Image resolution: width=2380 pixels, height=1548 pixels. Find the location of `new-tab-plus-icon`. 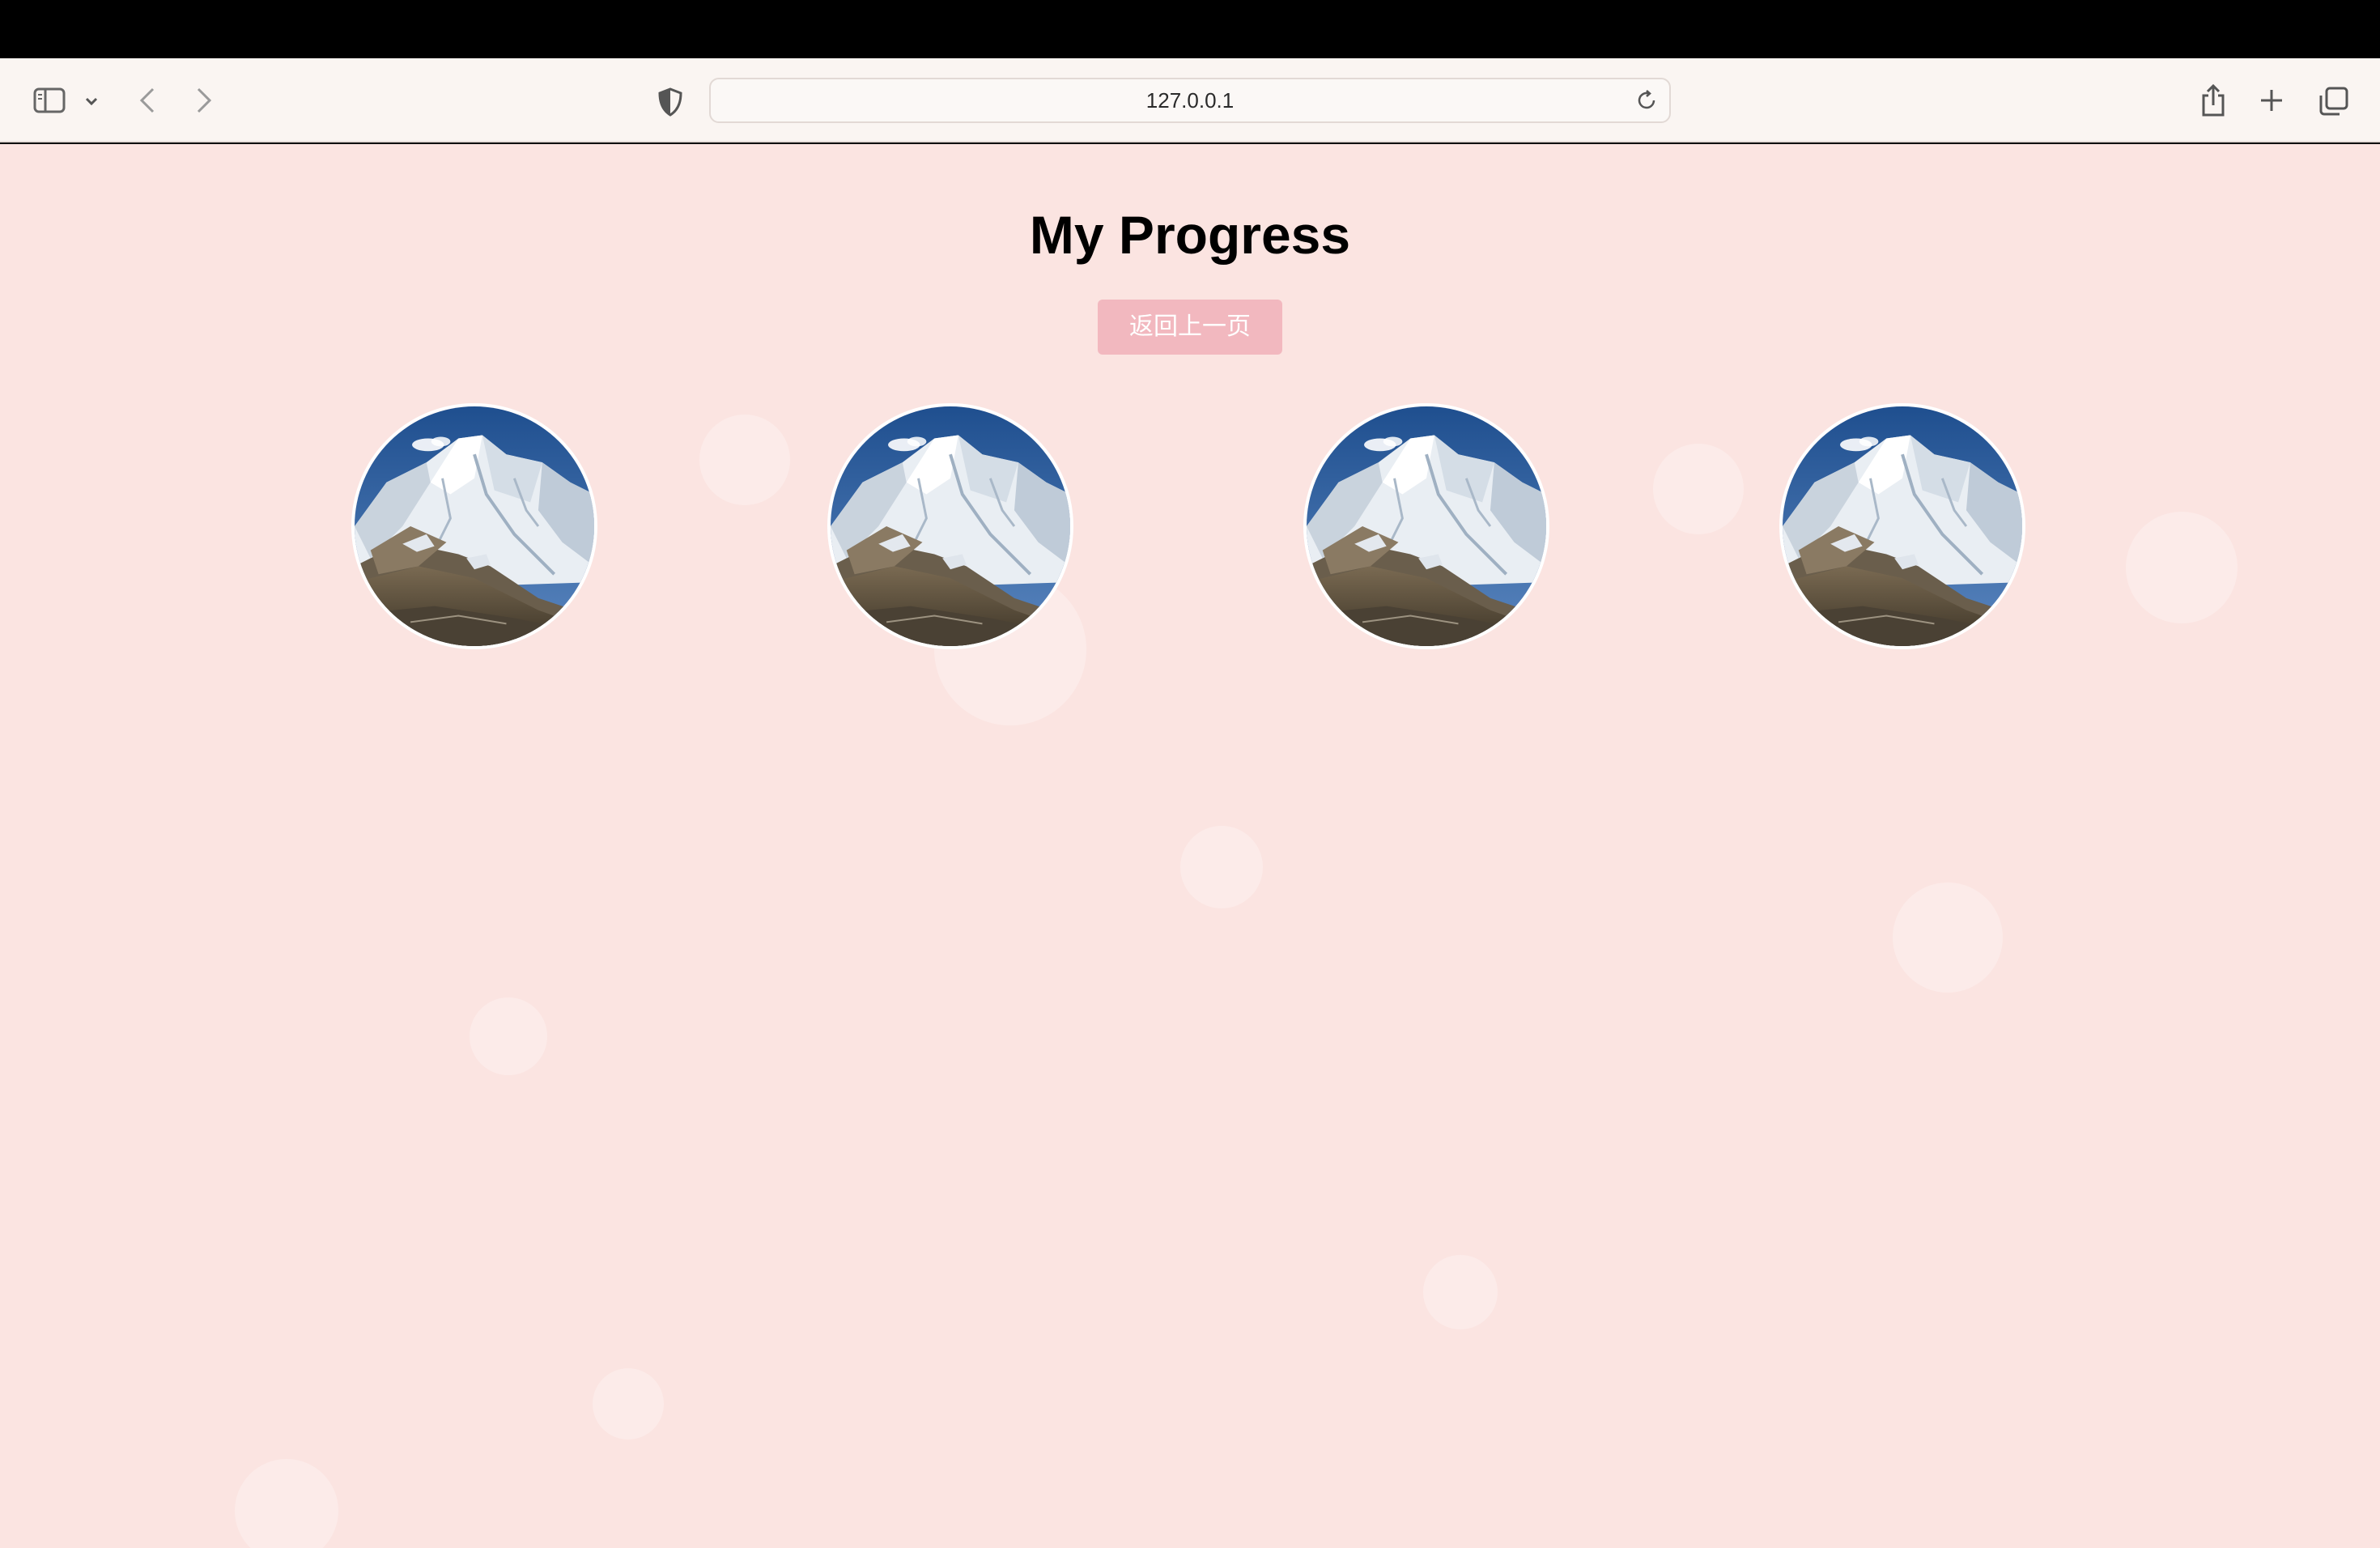

new-tab-plus-icon is located at coordinates (2271, 100).